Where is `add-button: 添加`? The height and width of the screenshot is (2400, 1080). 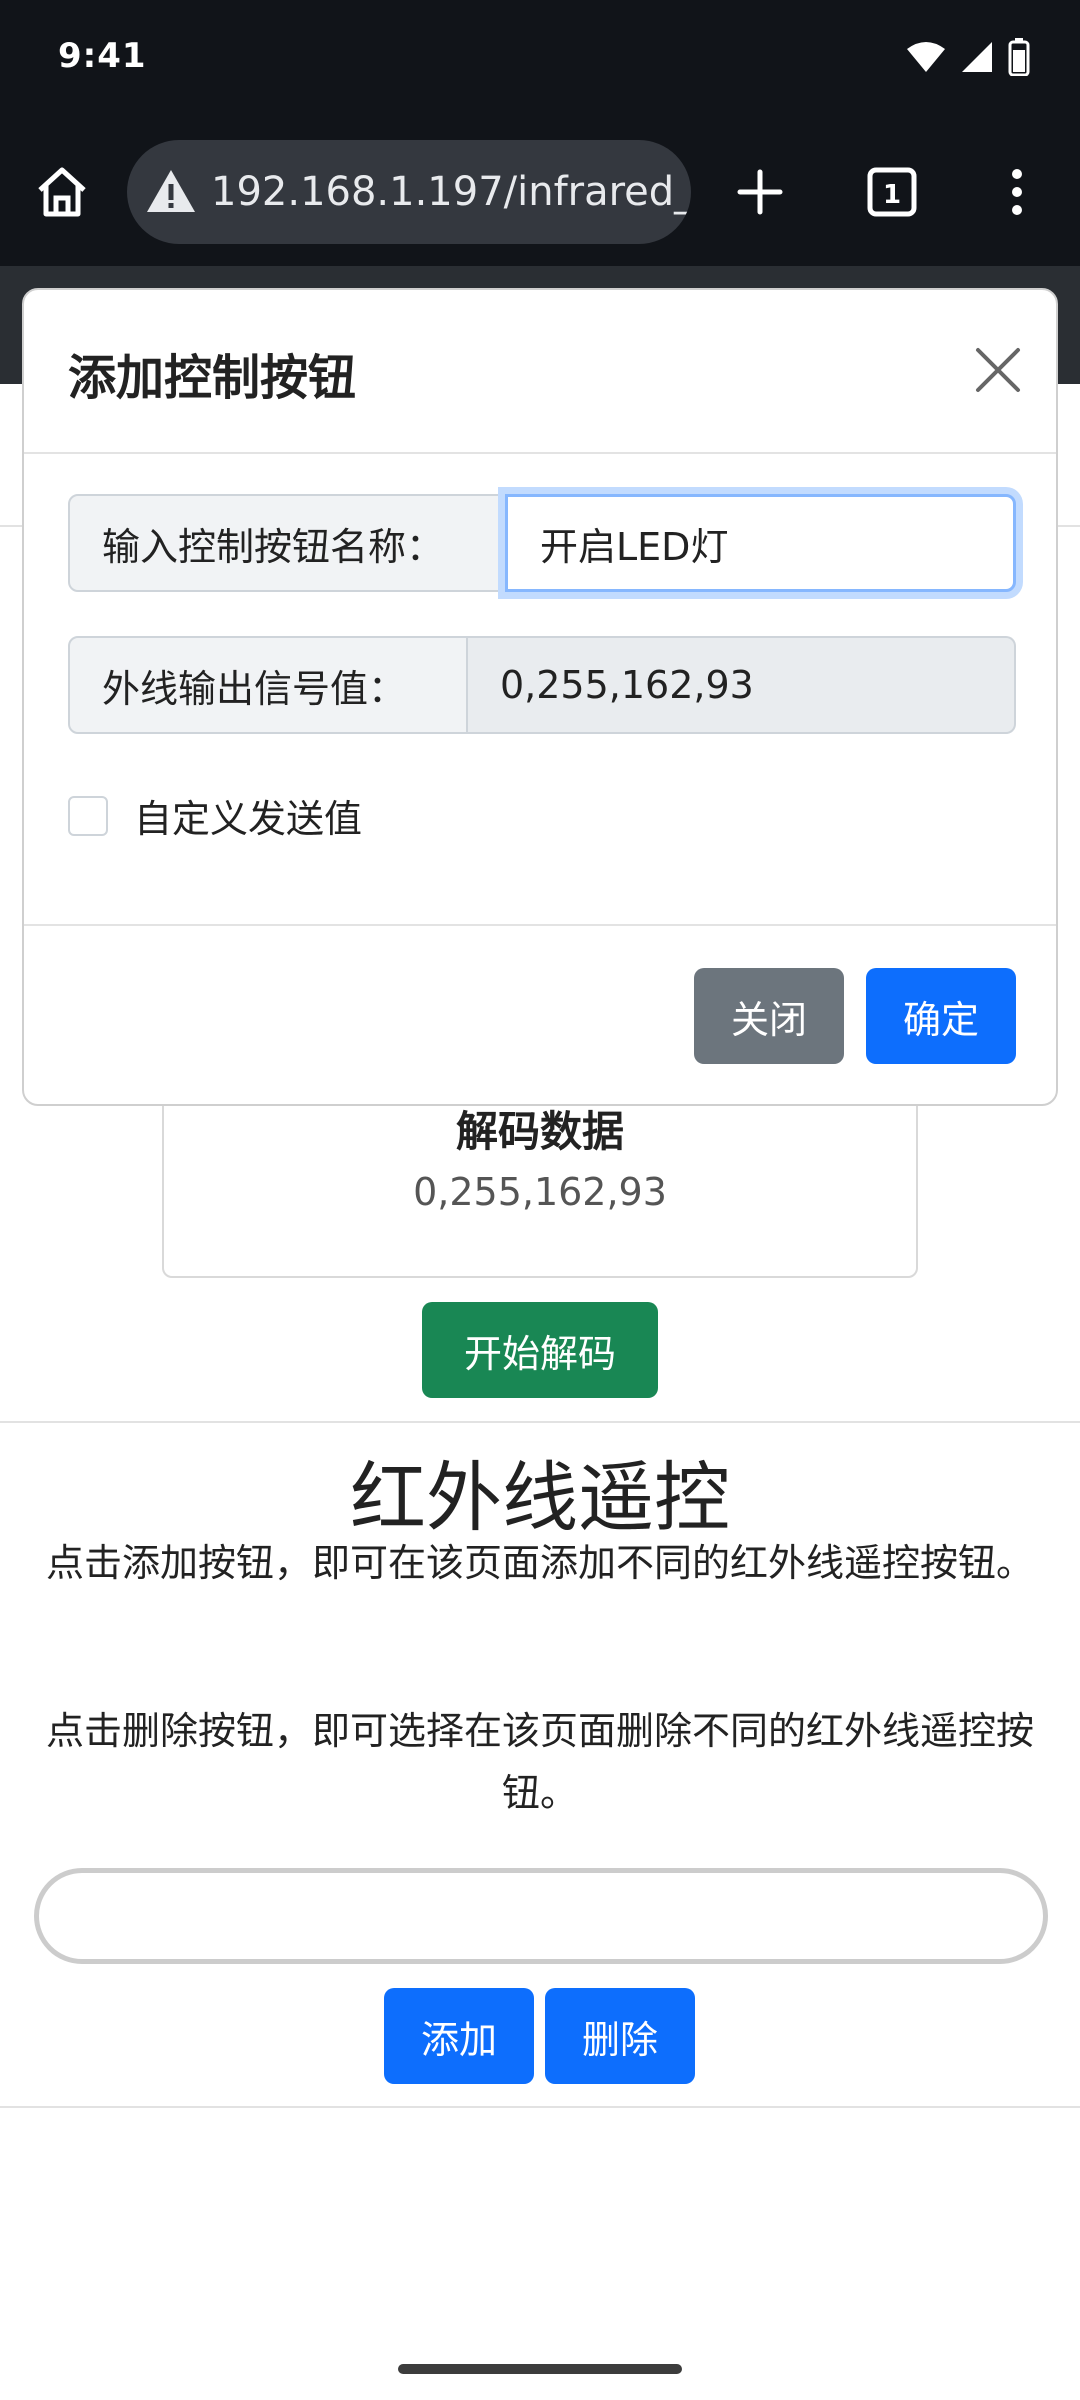 add-button: 添加 is located at coordinates (459, 2036).